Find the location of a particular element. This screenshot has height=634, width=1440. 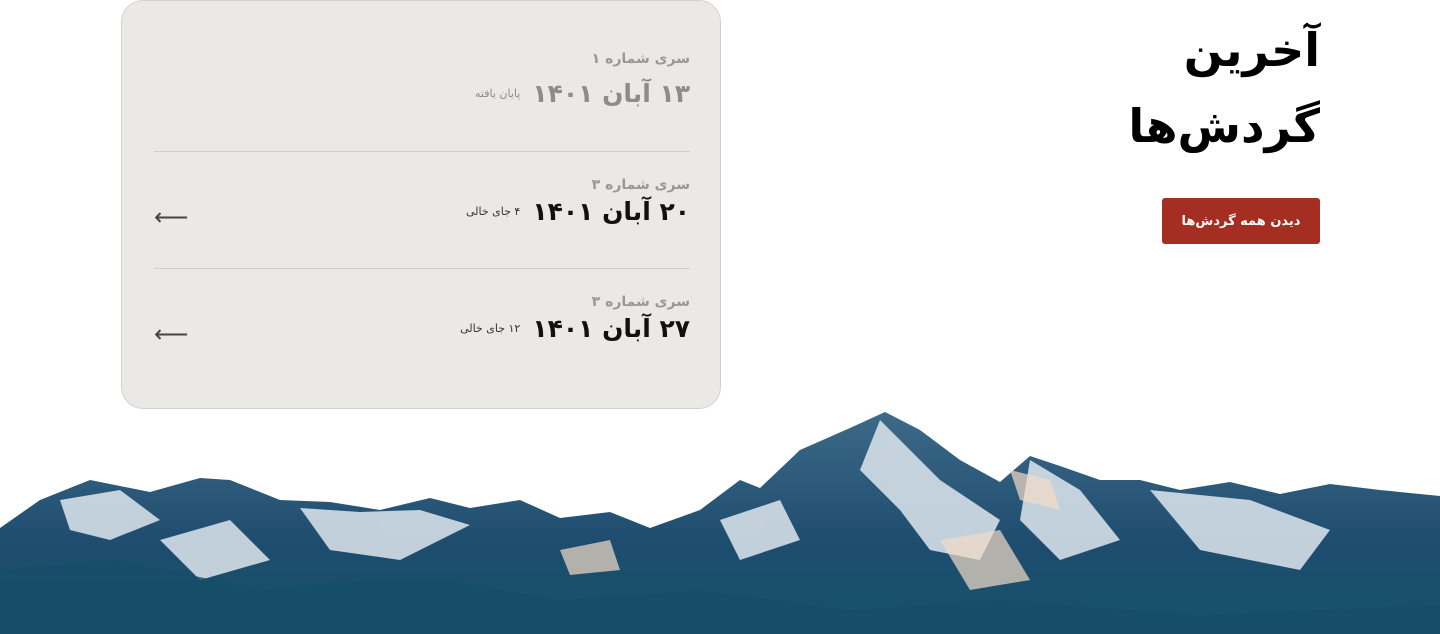

tour-series: سری شماره ۱ is located at coordinates (640, 59).